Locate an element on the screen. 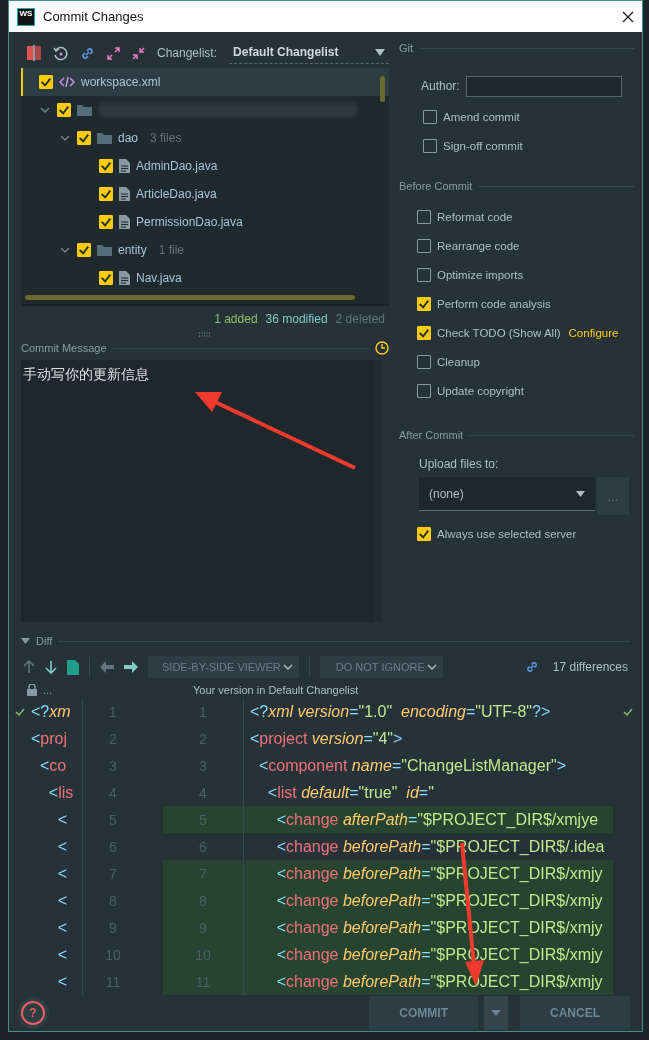  line-number: 9 is located at coordinates (203, 927).